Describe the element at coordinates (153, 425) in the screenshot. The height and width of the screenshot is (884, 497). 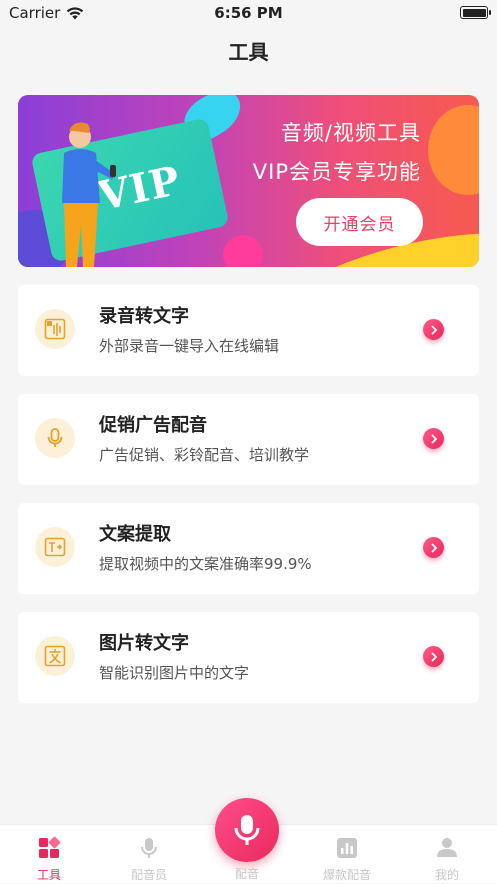
I see `tool-title: 促销广告配音` at that location.